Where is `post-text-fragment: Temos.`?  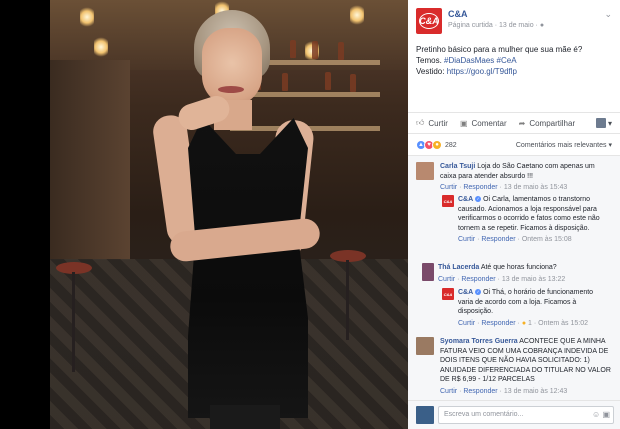 post-text-fragment: Temos. is located at coordinates (429, 60).